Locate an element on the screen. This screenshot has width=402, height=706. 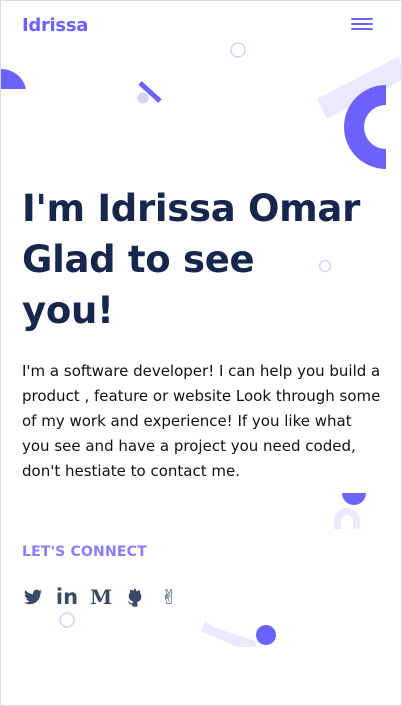
linkedin-icon: in is located at coordinates (67, 597).